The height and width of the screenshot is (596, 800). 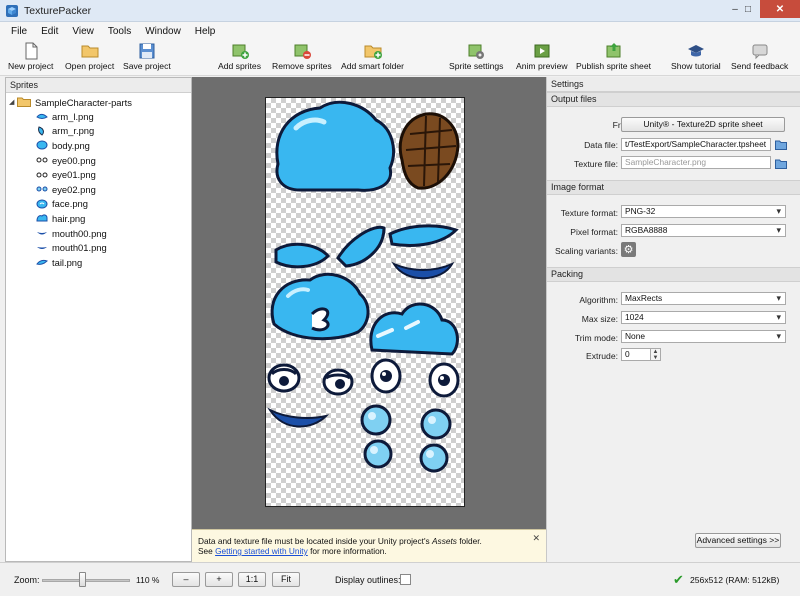 I want to click on menu-tools: Tools, so click(x=119, y=31).